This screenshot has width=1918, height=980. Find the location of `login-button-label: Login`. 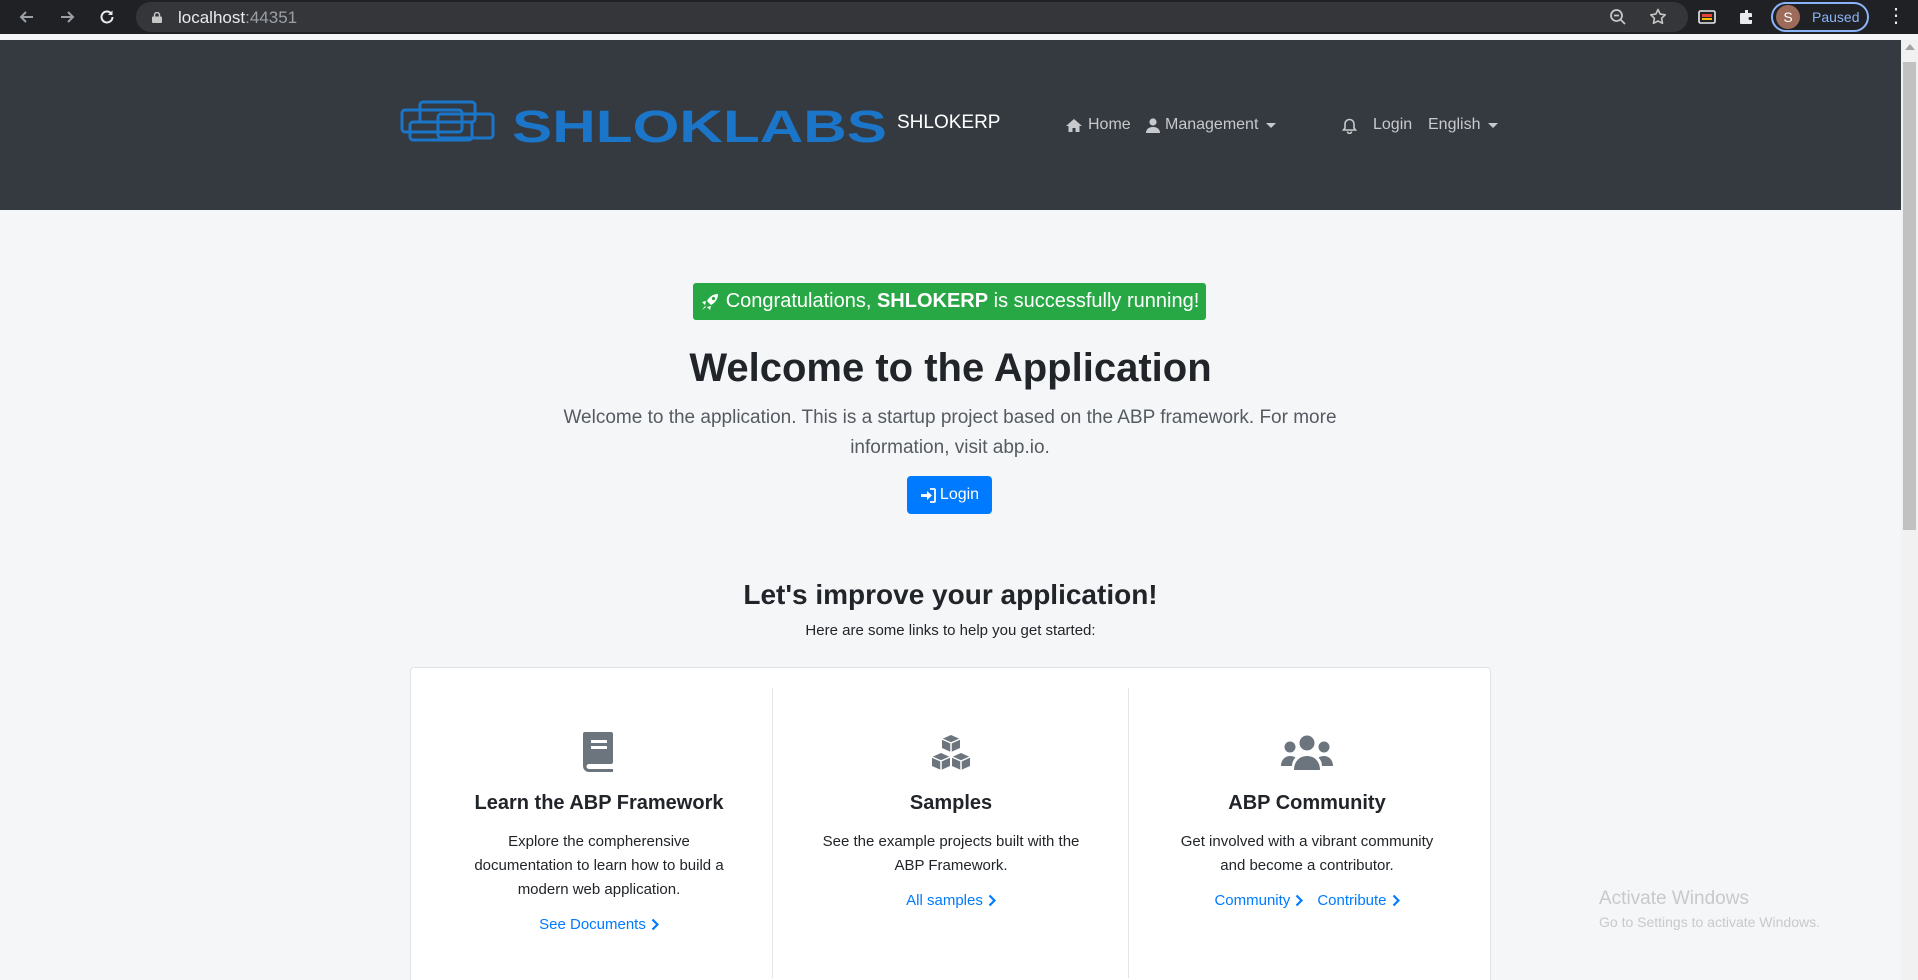

login-button-label: Login is located at coordinates (959, 494).